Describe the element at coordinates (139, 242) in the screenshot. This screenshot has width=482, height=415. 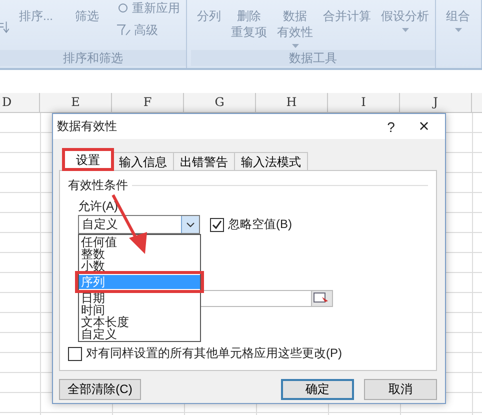
I see `list-option: 任何值` at that location.